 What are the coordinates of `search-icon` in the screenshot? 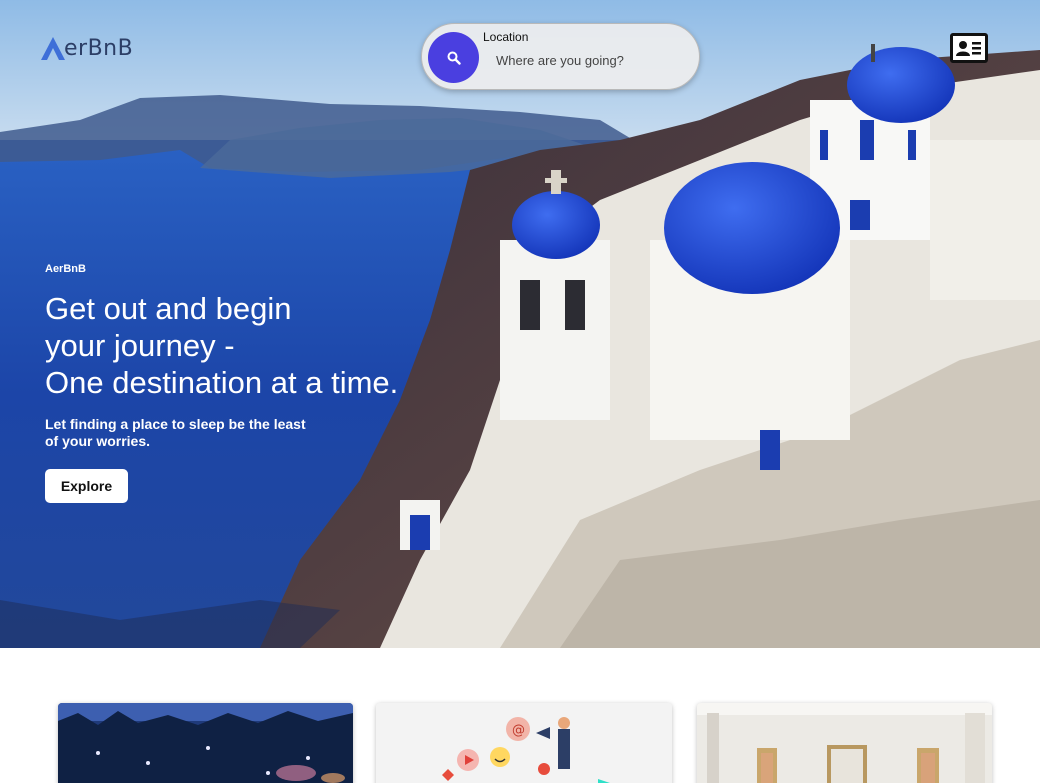 It's located at (454, 58).